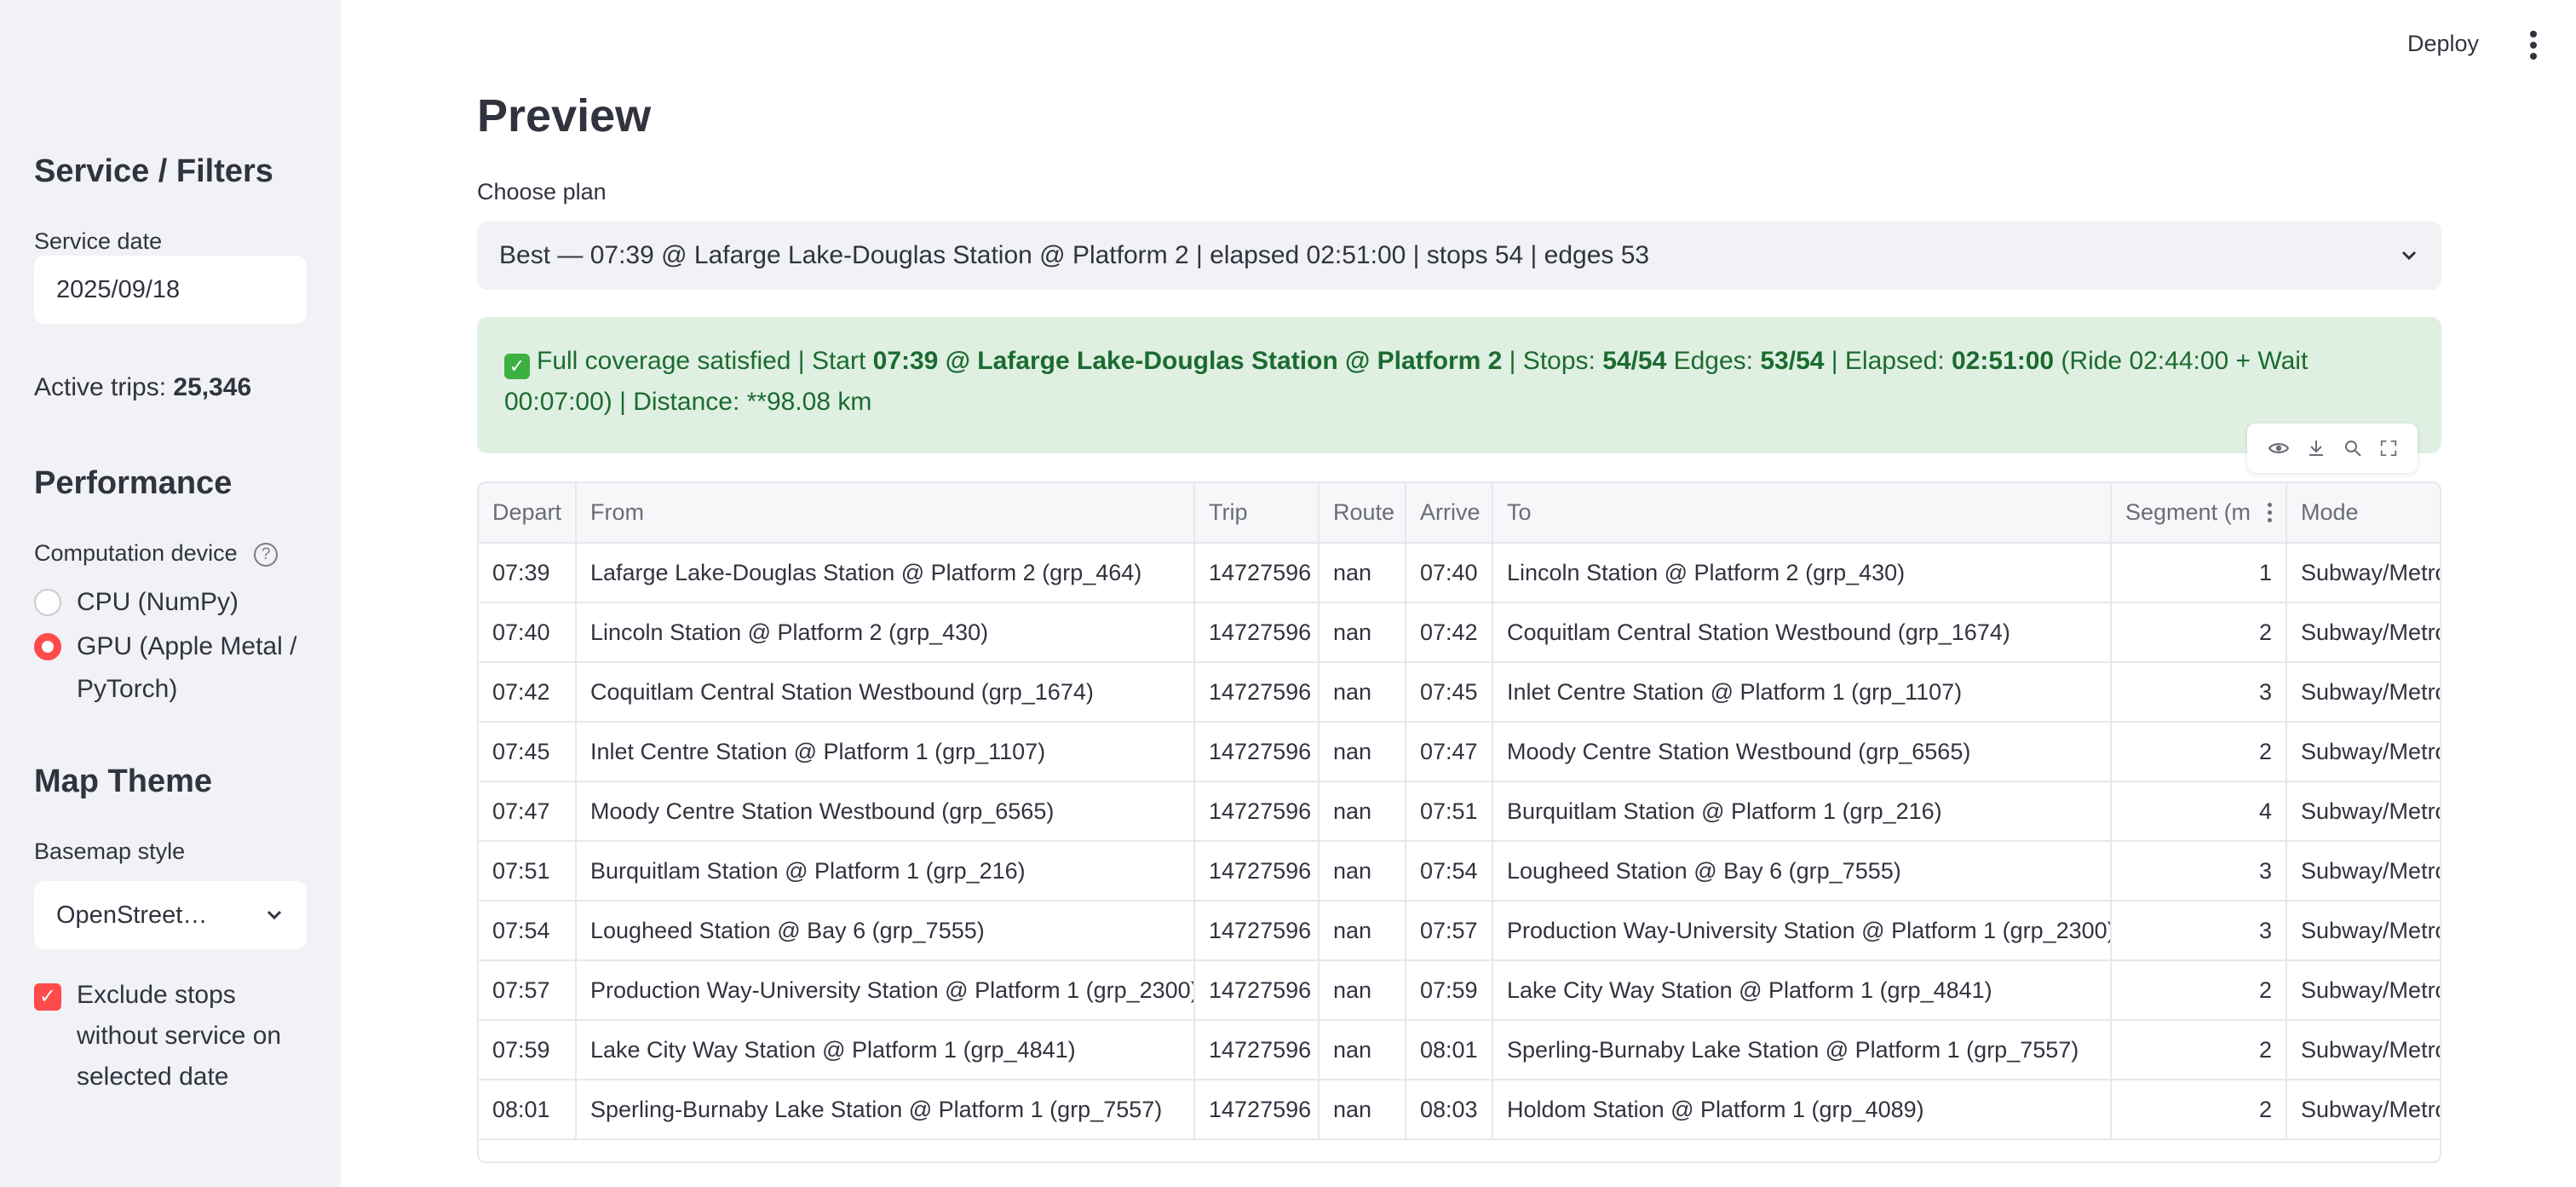  What do you see at coordinates (528, 872) in the screenshot?
I see `cell-depart: 07:51` at bounding box center [528, 872].